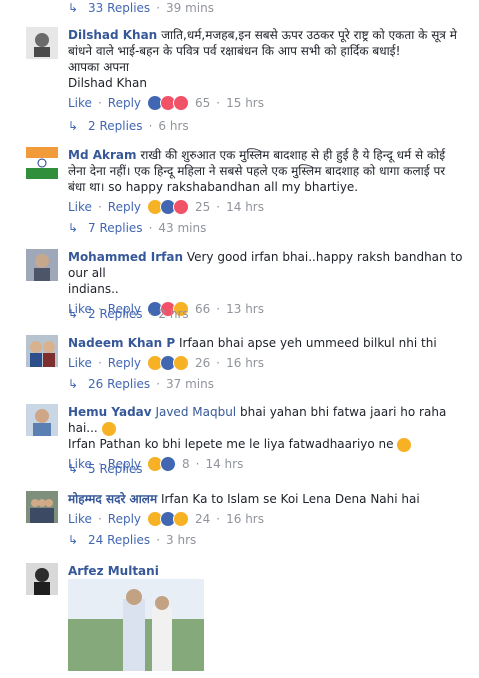 This screenshot has width=479, height=678. I want to click on comment-text-line-4: Dilshad Khan, so click(107, 83).